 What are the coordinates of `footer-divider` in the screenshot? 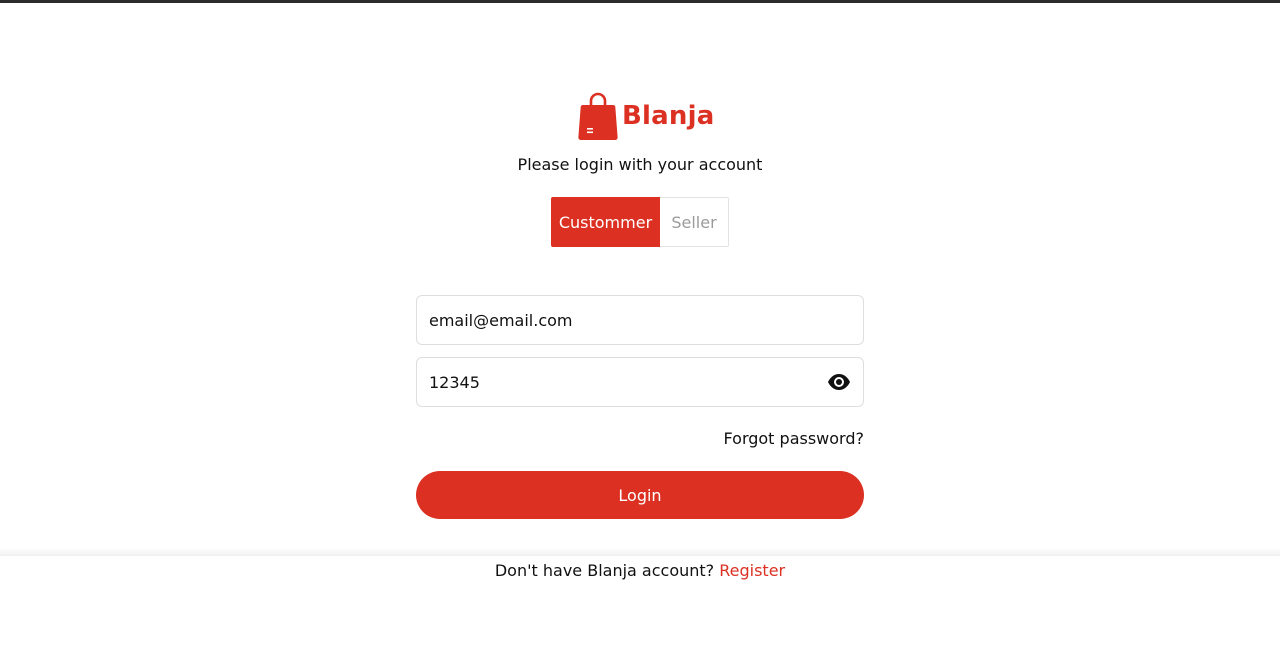 It's located at (640, 552).